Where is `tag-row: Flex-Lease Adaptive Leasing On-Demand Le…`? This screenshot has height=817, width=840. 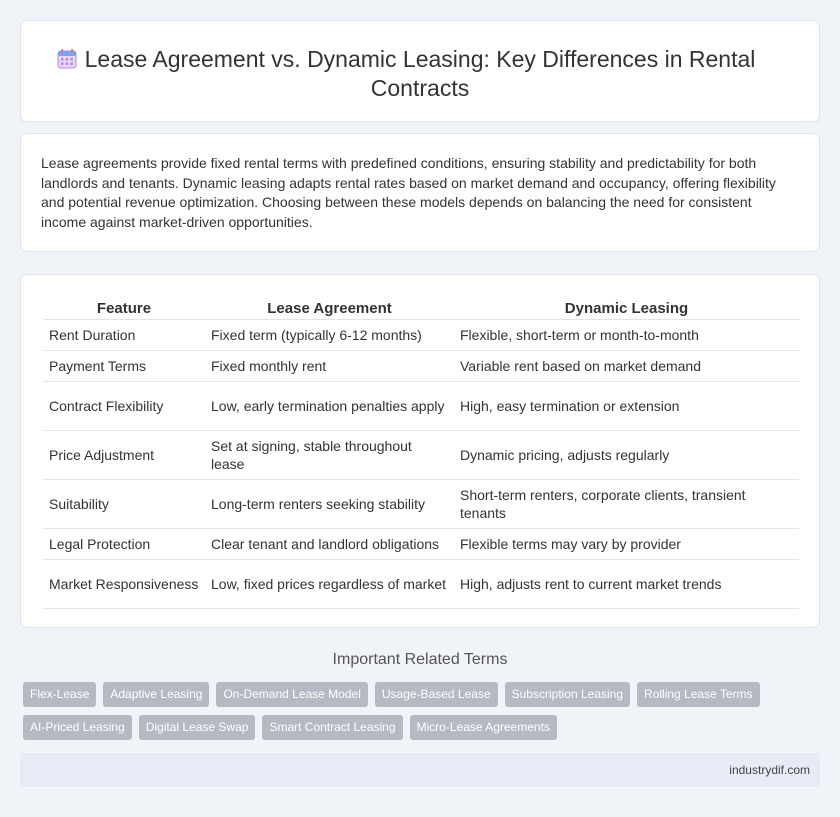
tag-row: Flex-Lease Adaptive Leasing On-Demand Le… is located at coordinates (413, 694).